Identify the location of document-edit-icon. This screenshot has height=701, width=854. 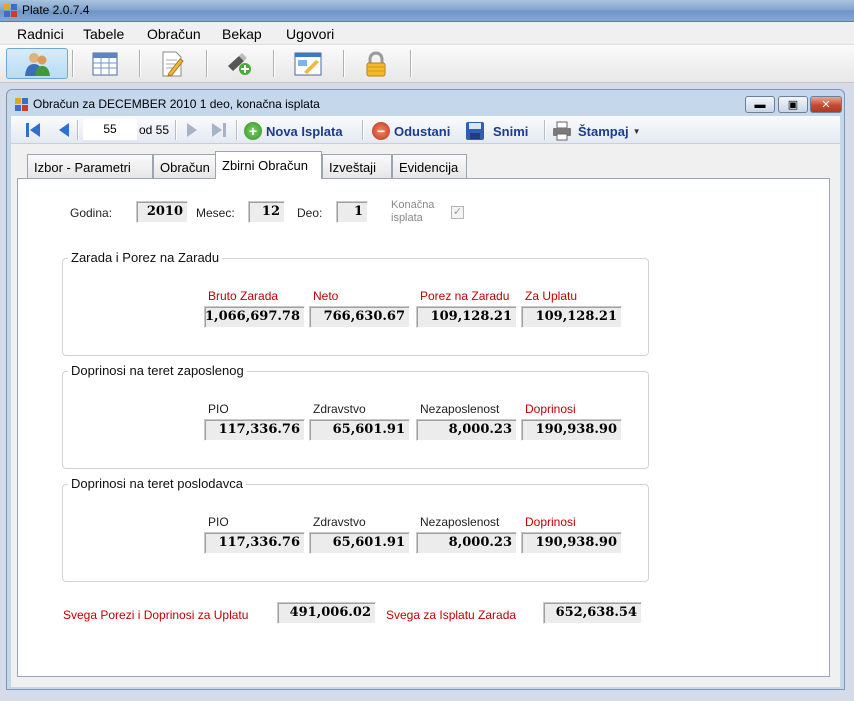
(173, 64).